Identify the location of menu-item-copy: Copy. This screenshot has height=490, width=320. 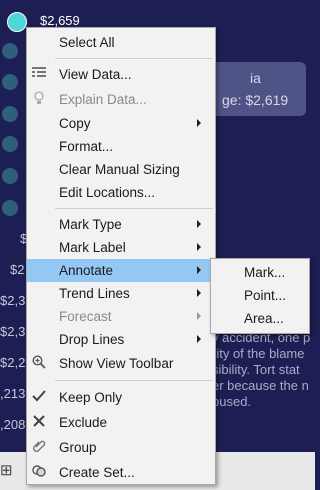
(121, 123).